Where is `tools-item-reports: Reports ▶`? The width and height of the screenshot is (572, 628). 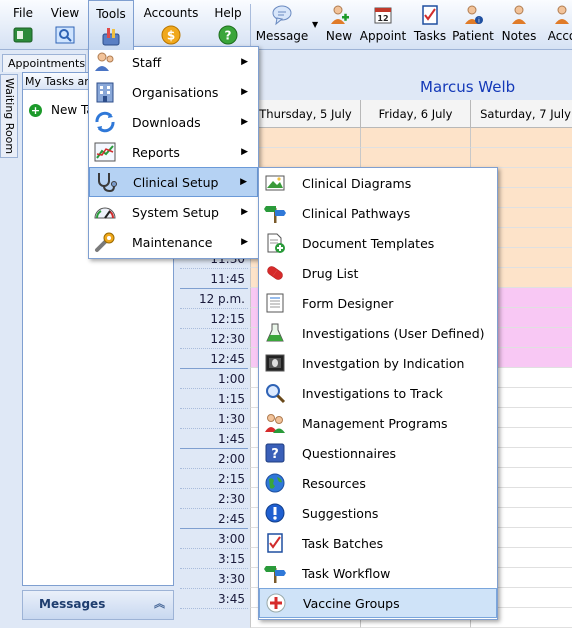
tools-item-reports: Reports ▶ is located at coordinates (173, 152).